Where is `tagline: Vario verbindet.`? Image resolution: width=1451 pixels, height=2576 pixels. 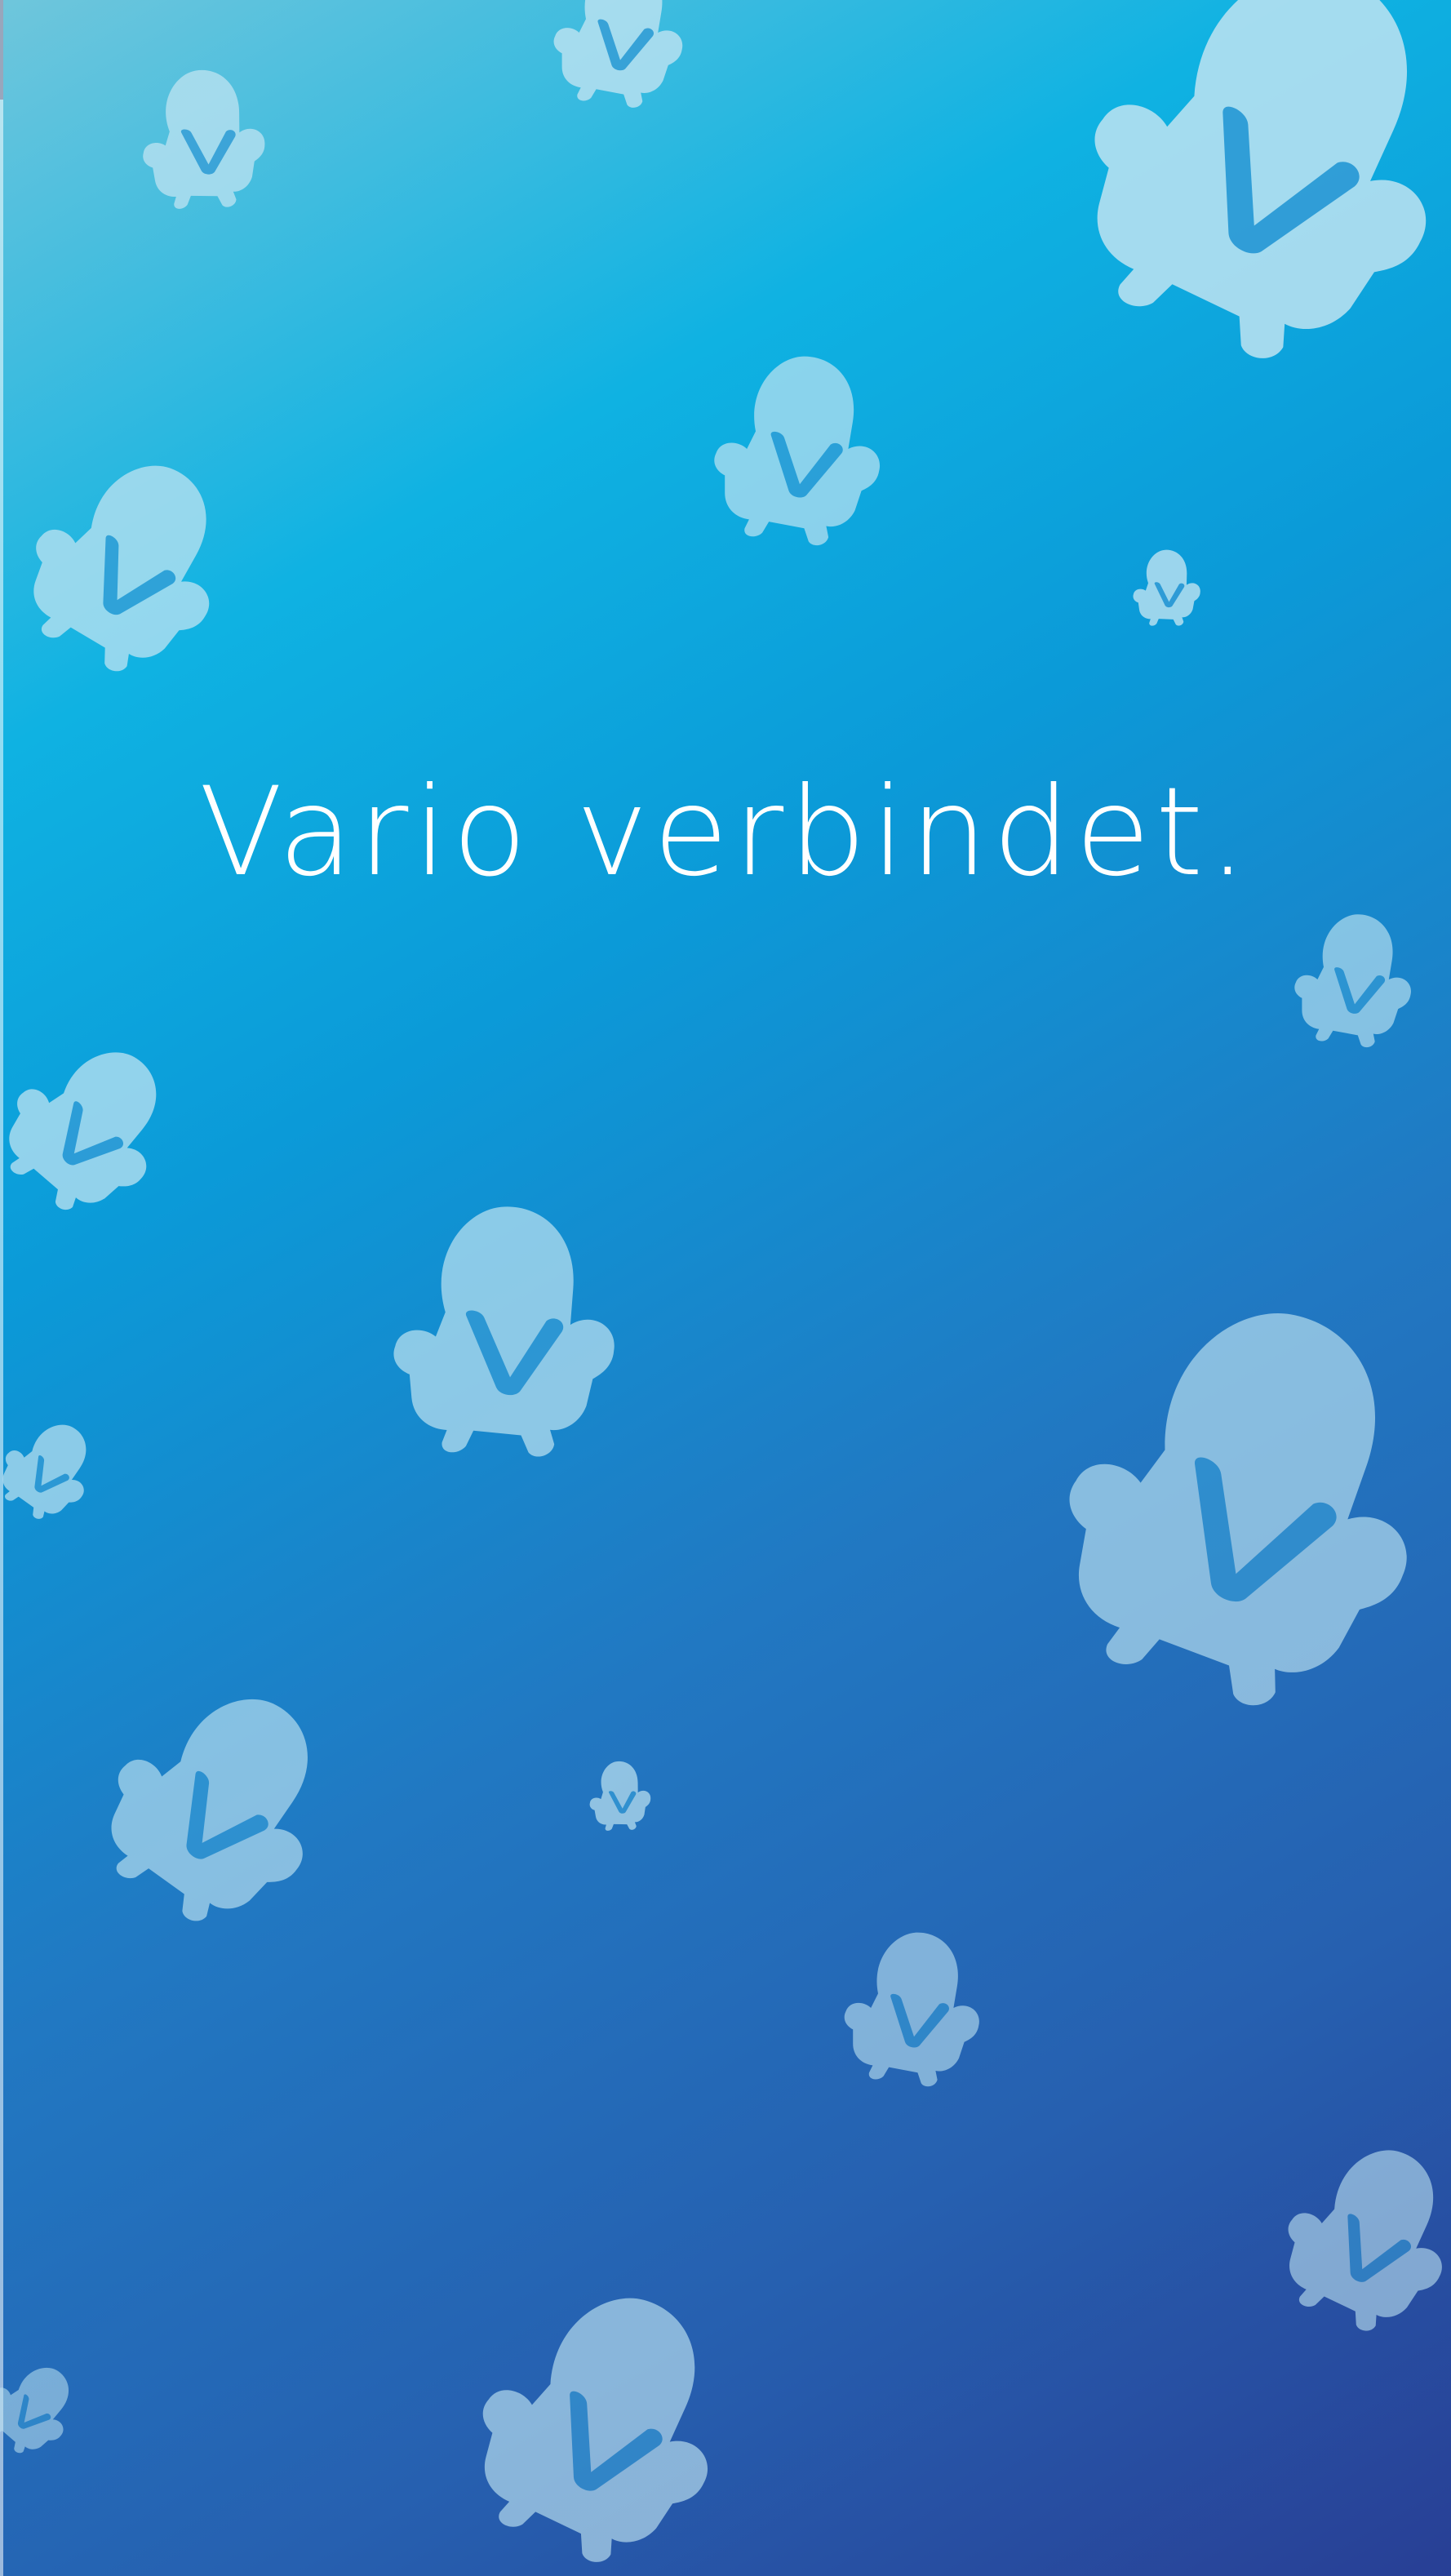
tagline: Vario verbindet. is located at coordinates (725, 833).